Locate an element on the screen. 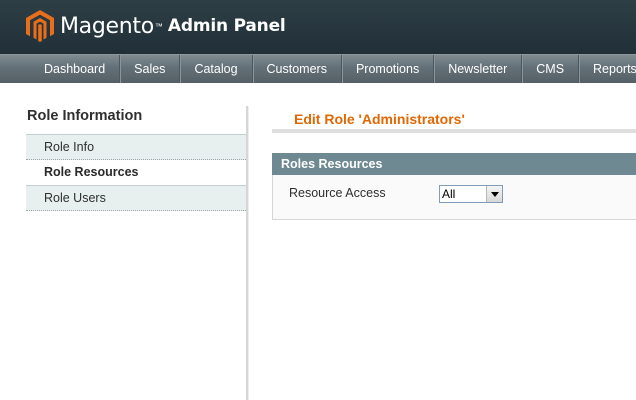 The height and width of the screenshot is (400, 636). brand-name: Magento is located at coordinates (107, 26).